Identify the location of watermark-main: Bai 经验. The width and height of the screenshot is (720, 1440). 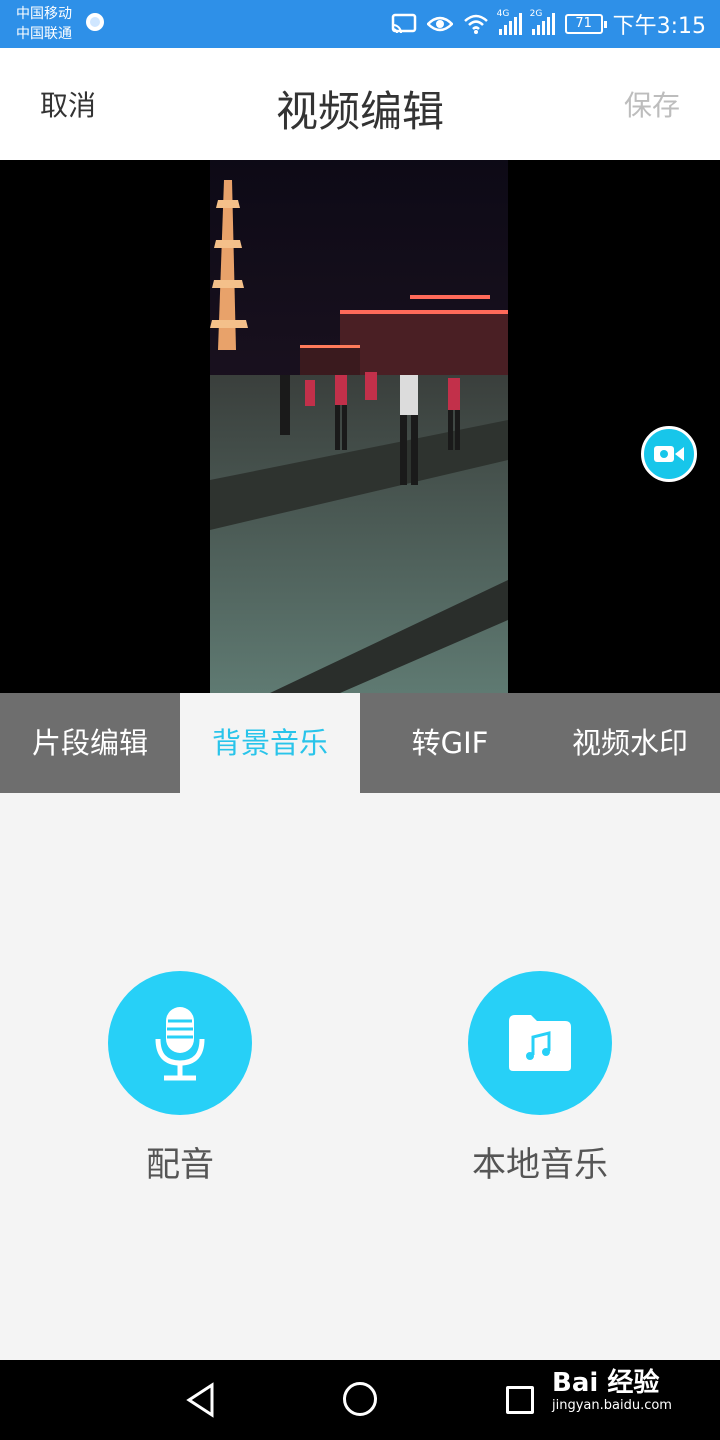
(606, 1383).